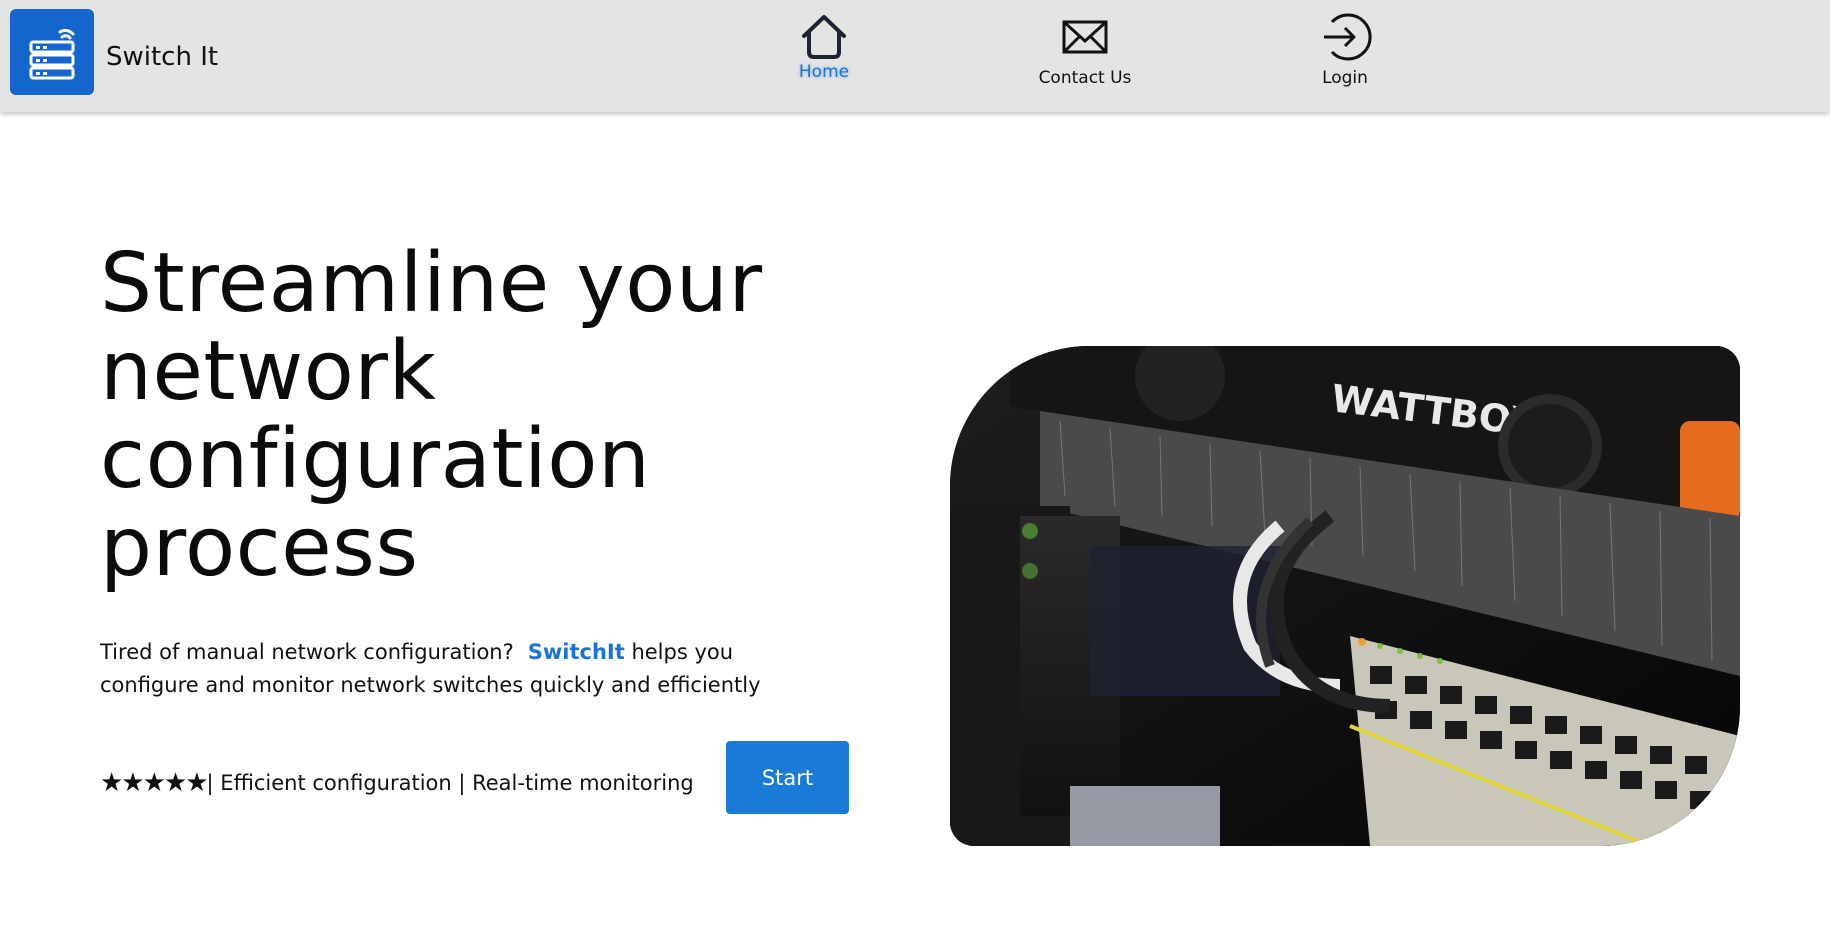  Describe the element at coordinates (824, 37) in the screenshot. I see `home-icon` at that location.